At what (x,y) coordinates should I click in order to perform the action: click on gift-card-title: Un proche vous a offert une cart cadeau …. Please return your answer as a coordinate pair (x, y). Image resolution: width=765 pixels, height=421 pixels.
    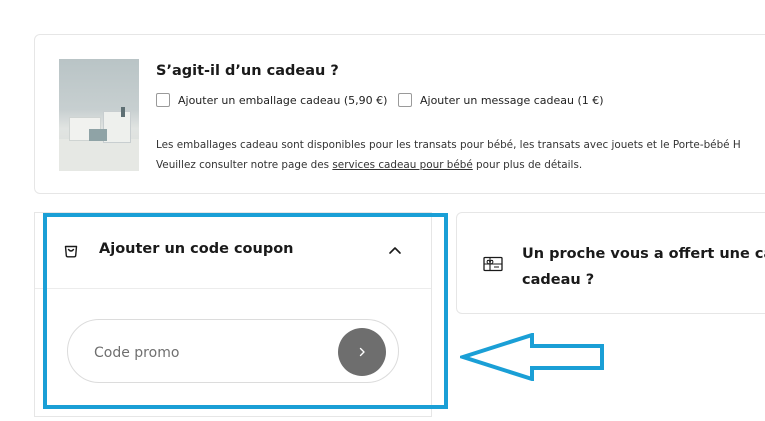
    Looking at the image, I should click on (643, 267).